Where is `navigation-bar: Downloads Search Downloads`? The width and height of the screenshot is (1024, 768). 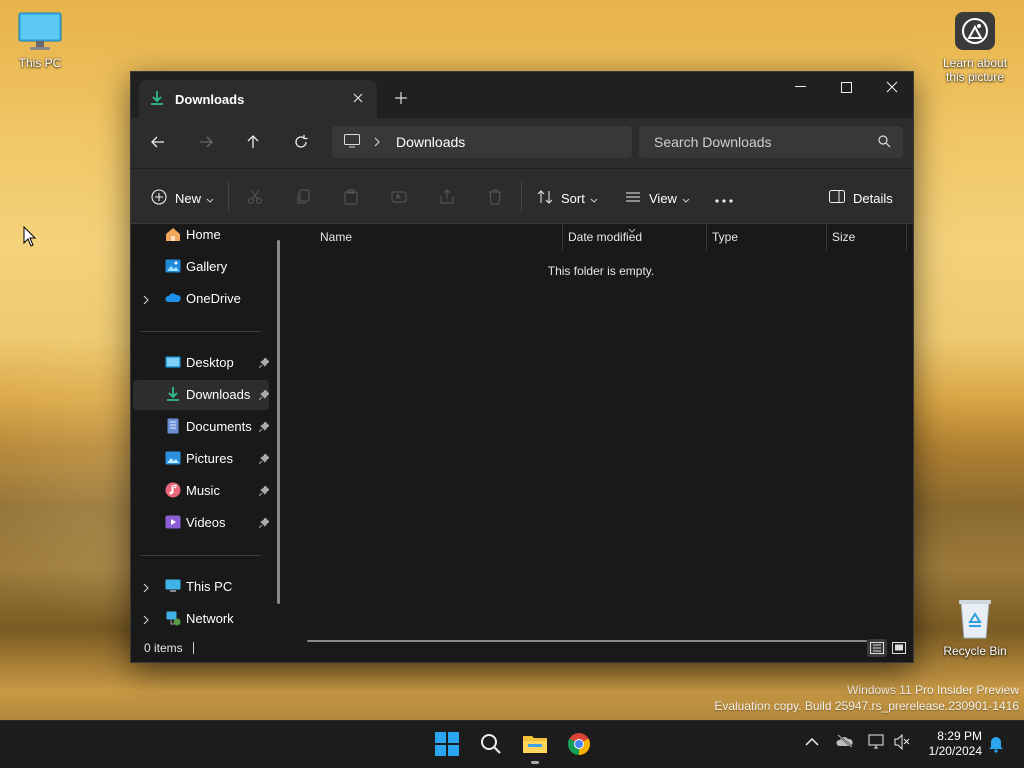 navigation-bar: Downloads Search Downloads is located at coordinates (522, 143).